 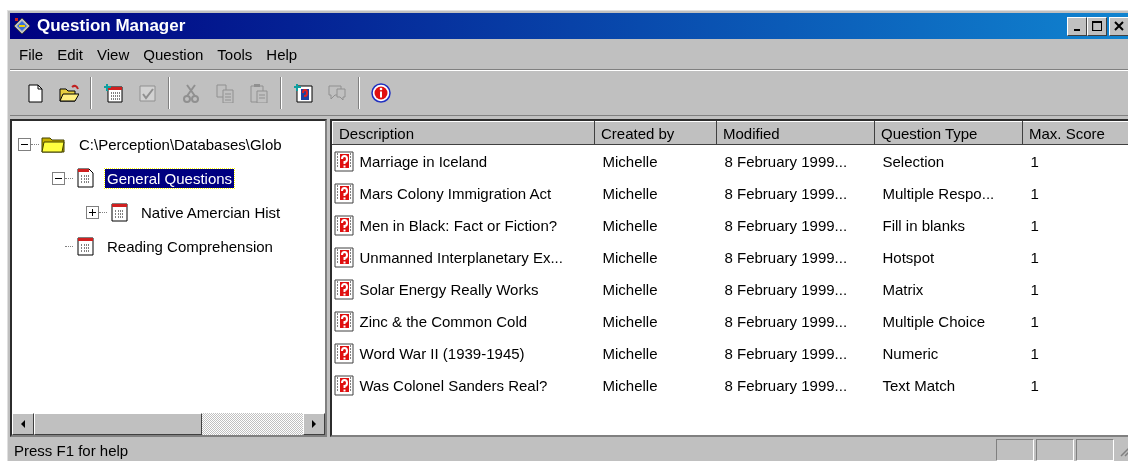 What do you see at coordinates (449, 289) in the screenshot?
I see `table-cell: Solar Energy Really Works` at bounding box center [449, 289].